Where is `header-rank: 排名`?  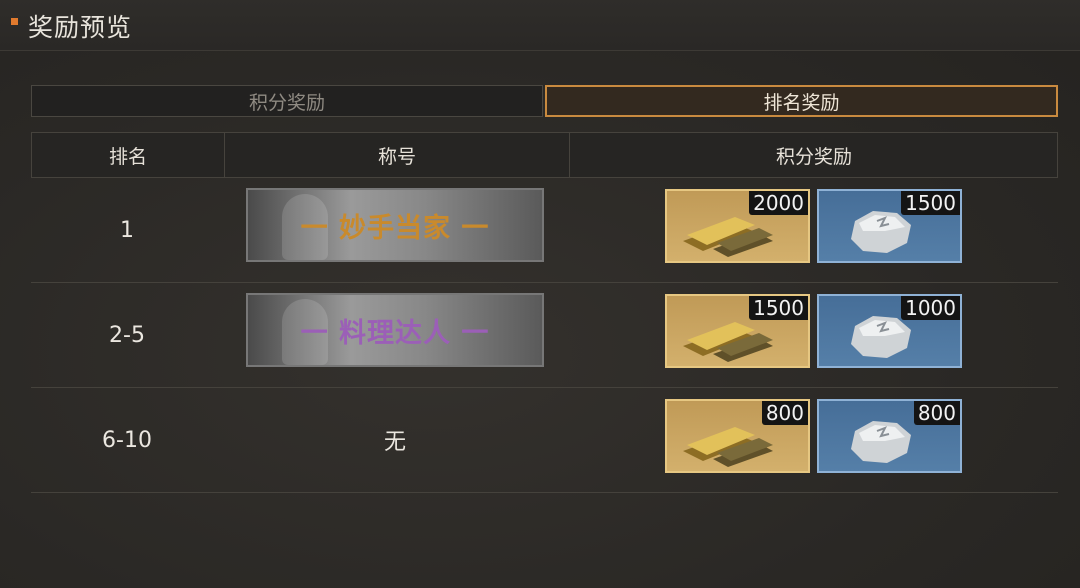
header-rank: 排名 is located at coordinates (128, 155).